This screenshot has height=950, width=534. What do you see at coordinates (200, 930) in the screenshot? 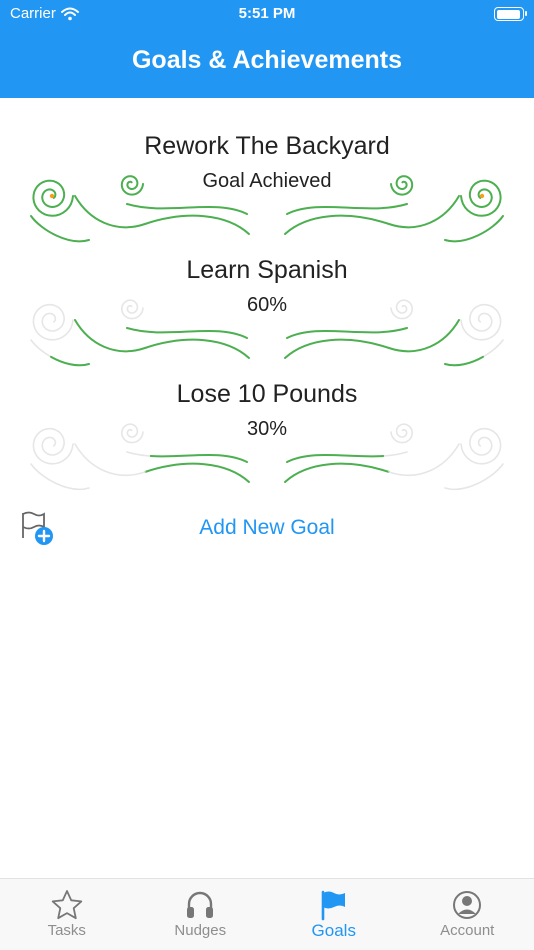
I see `tab-label: Nudges` at bounding box center [200, 930].